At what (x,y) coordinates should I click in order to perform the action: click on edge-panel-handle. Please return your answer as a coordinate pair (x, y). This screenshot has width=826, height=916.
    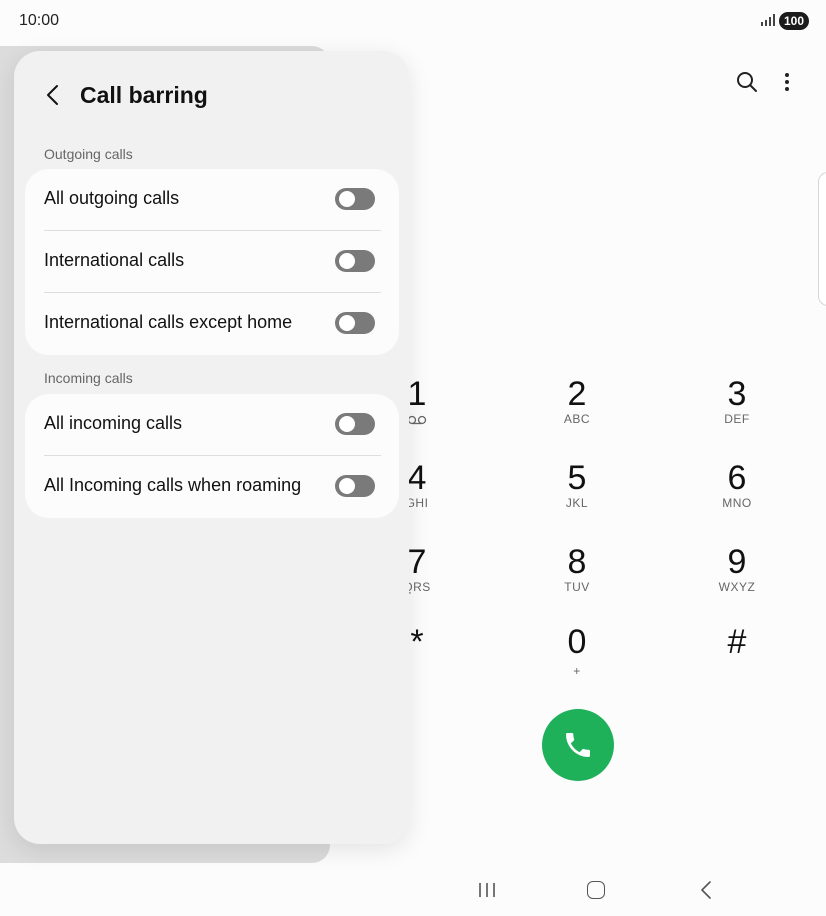
    Looking at the image, I should click on (822, 239).